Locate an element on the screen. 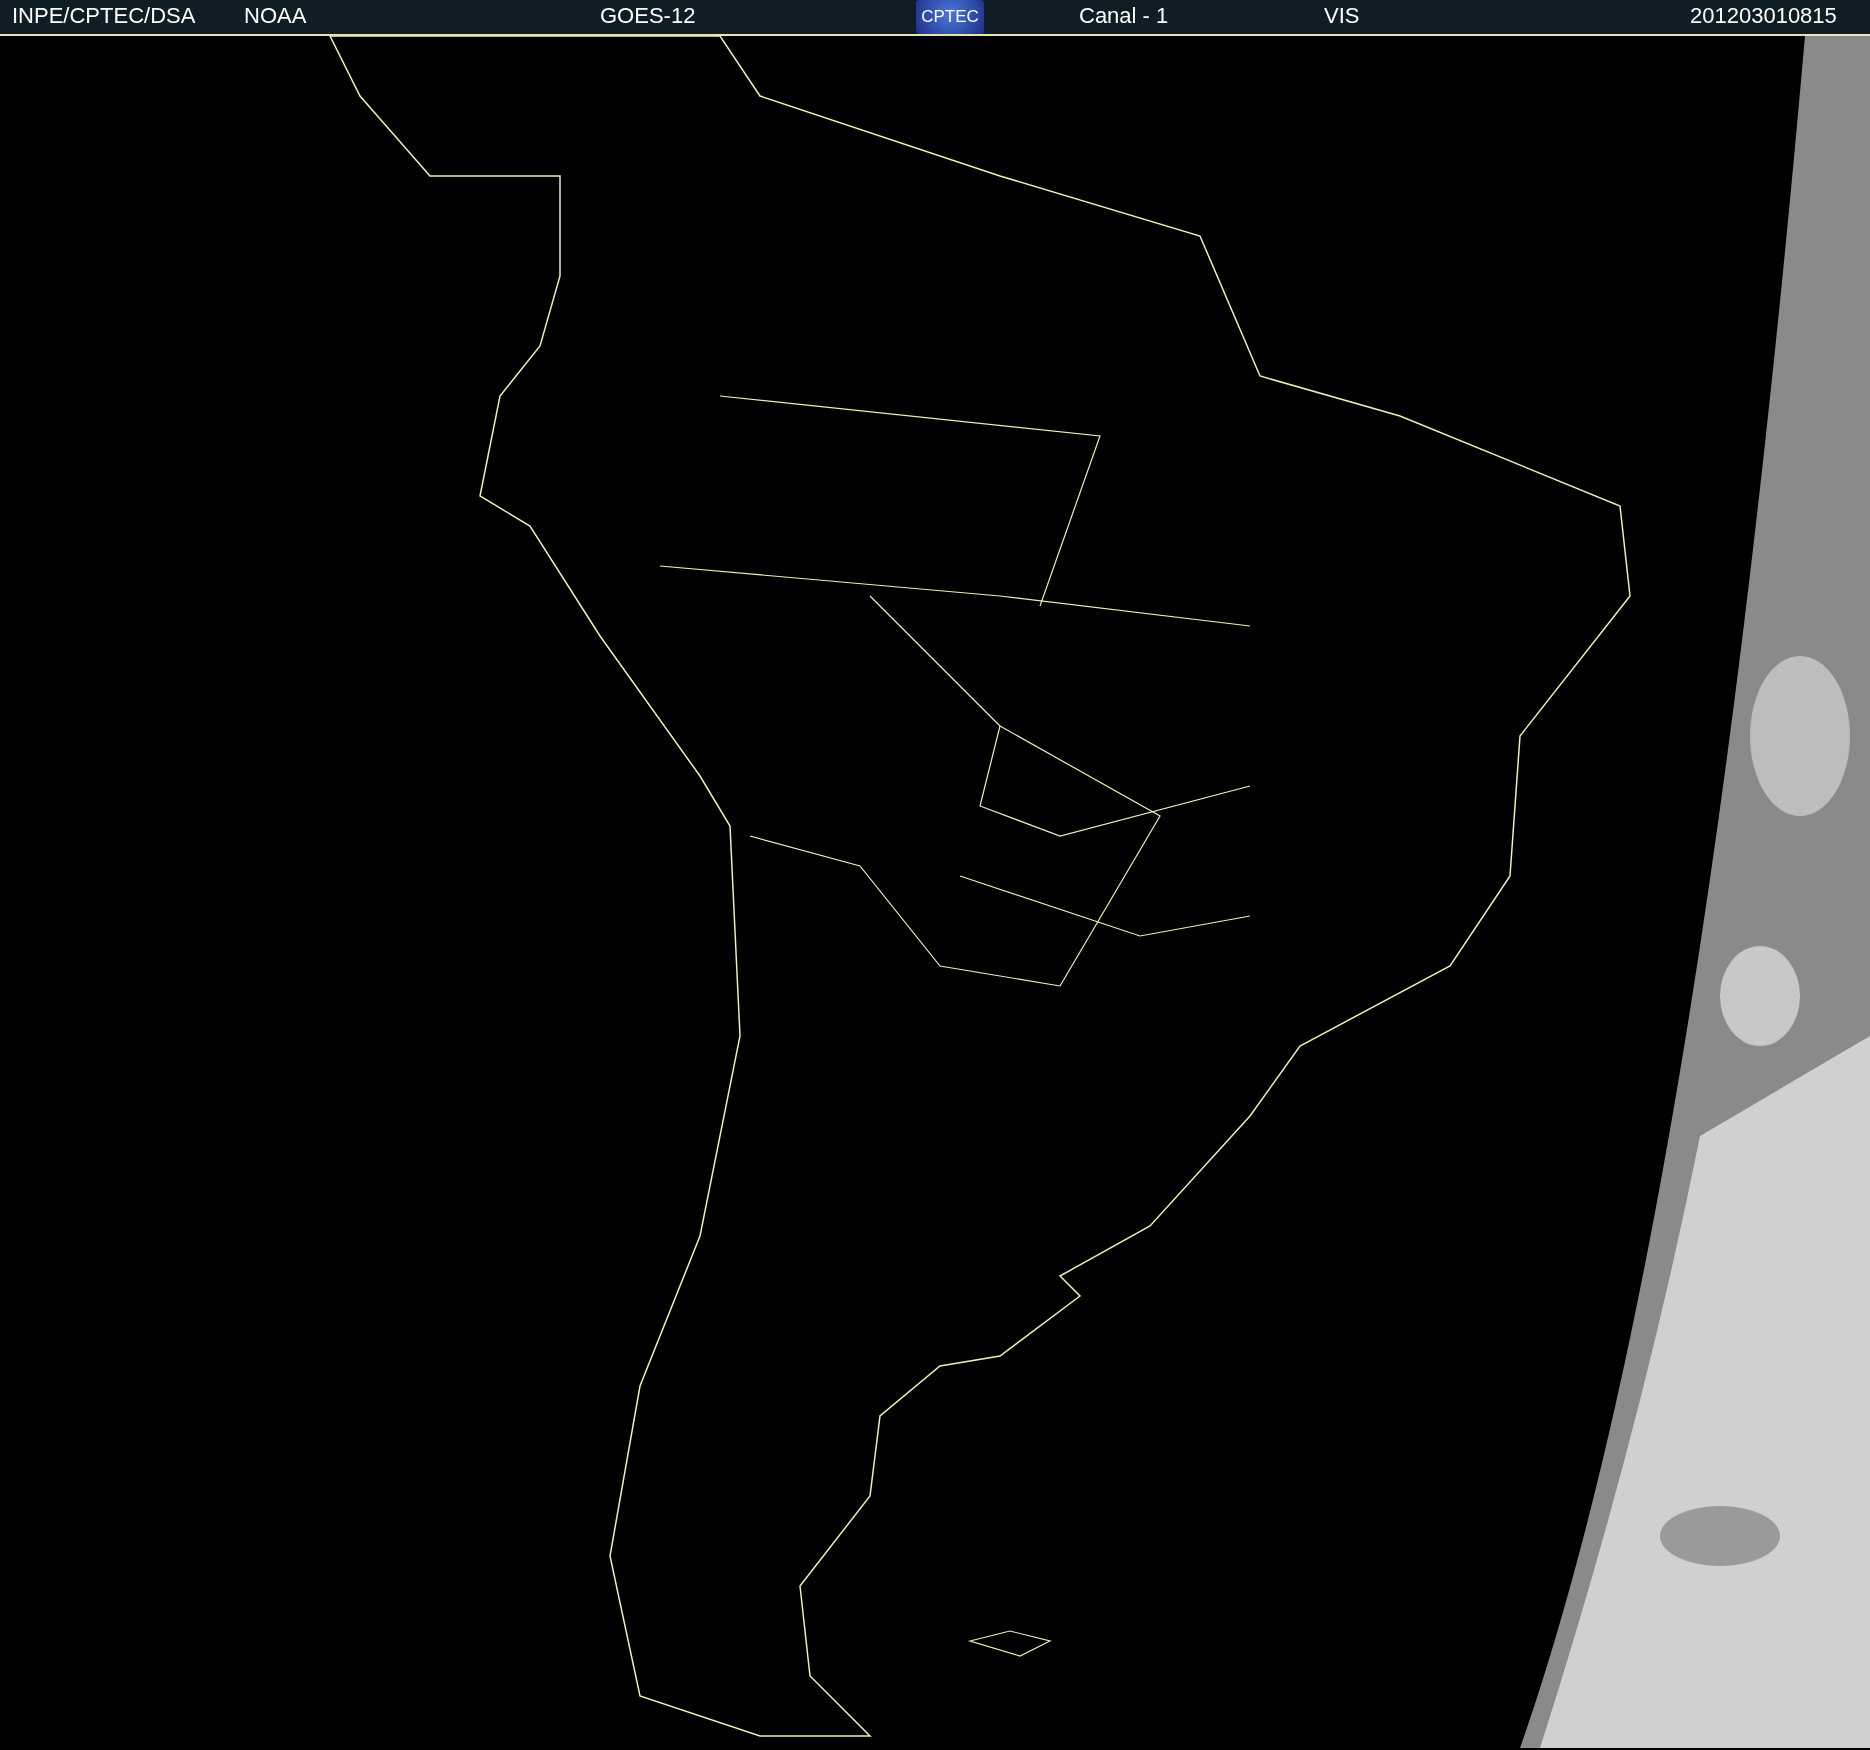  channel-label: Canal - 1 is located at coordinates (1124, 15).